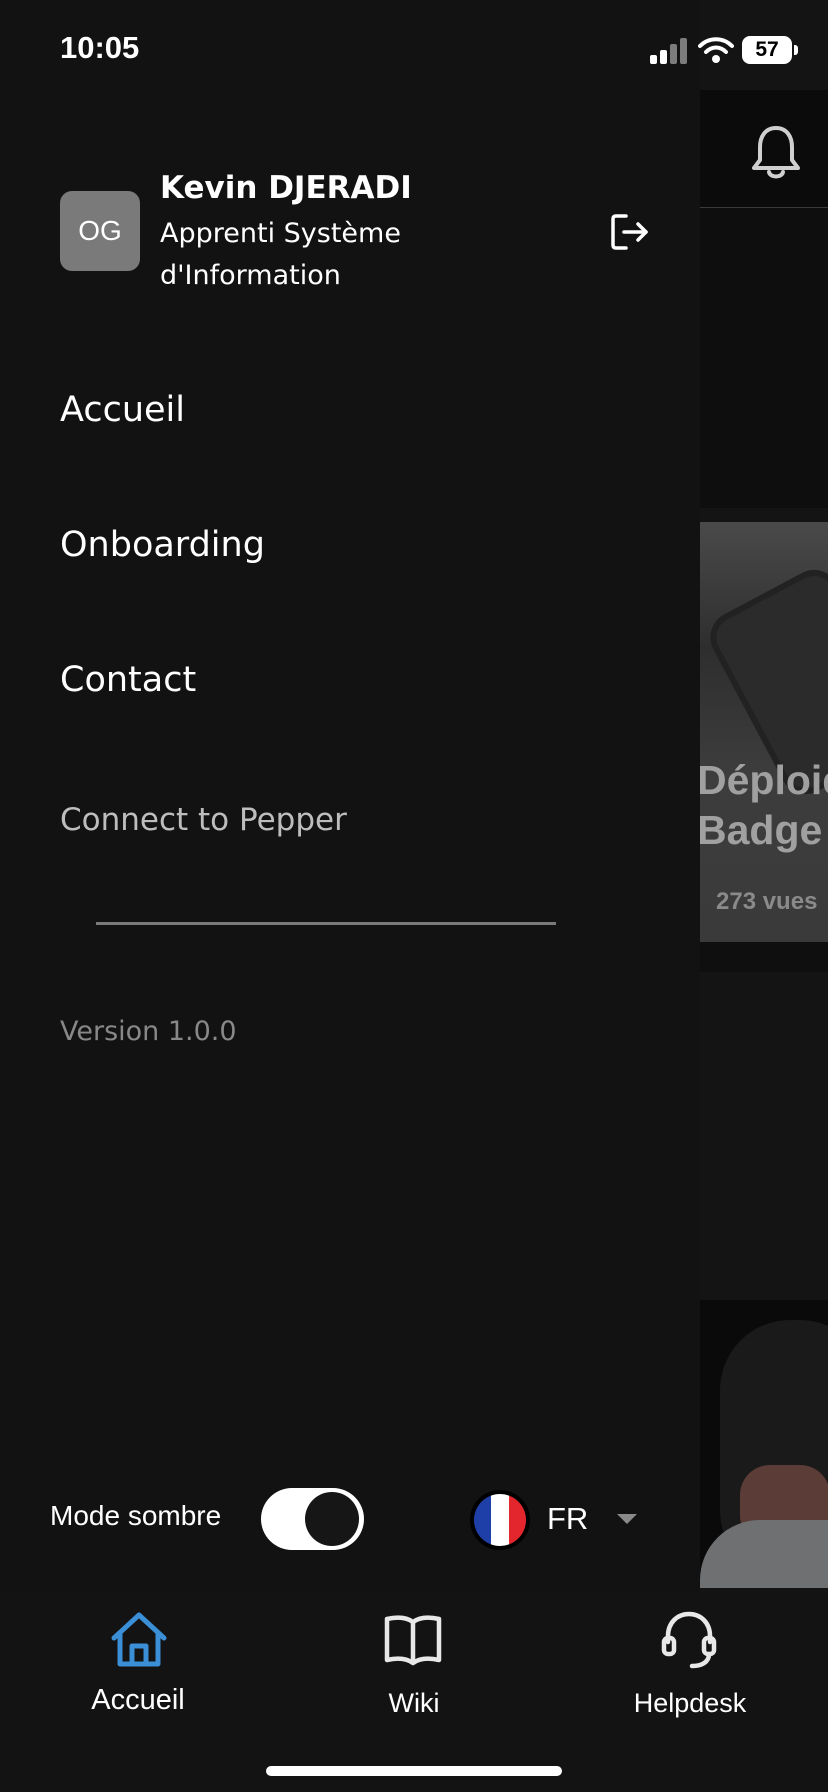  What do you see at coordinates (630, 232) in the screenshot?
I see `logout-icon` at bounding box center [630, 232].